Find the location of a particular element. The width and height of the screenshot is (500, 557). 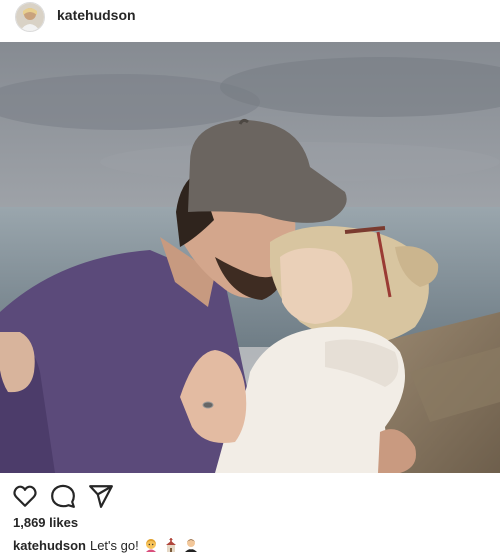

likes-count: 1,869 likes is located at coordinates (45, 522).